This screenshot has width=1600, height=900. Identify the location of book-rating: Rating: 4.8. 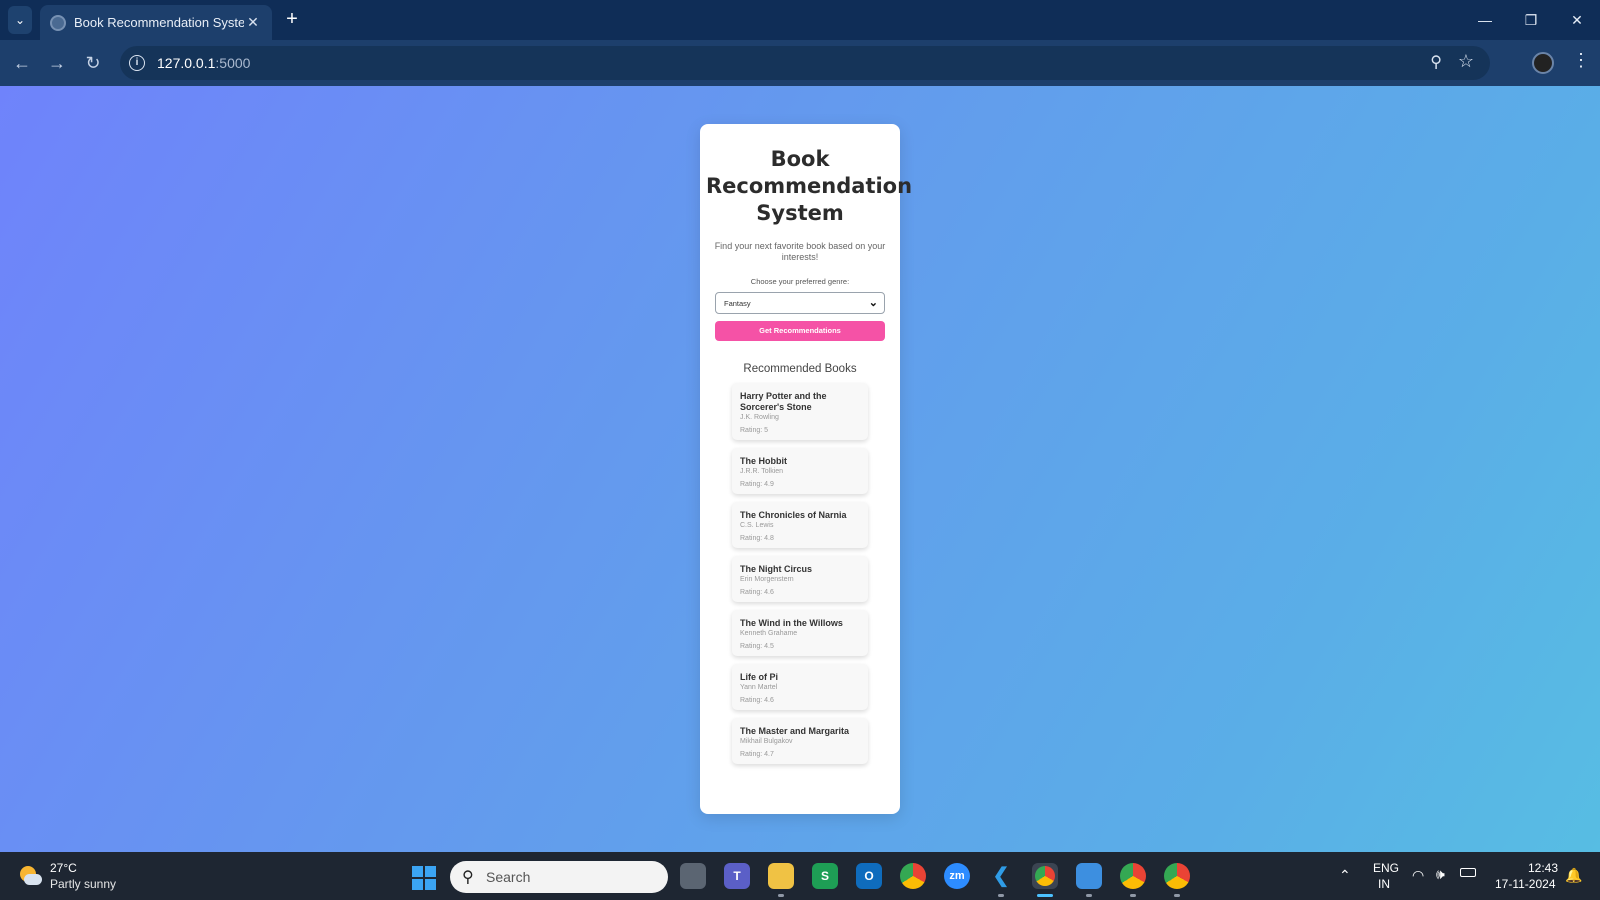
(757, 538).